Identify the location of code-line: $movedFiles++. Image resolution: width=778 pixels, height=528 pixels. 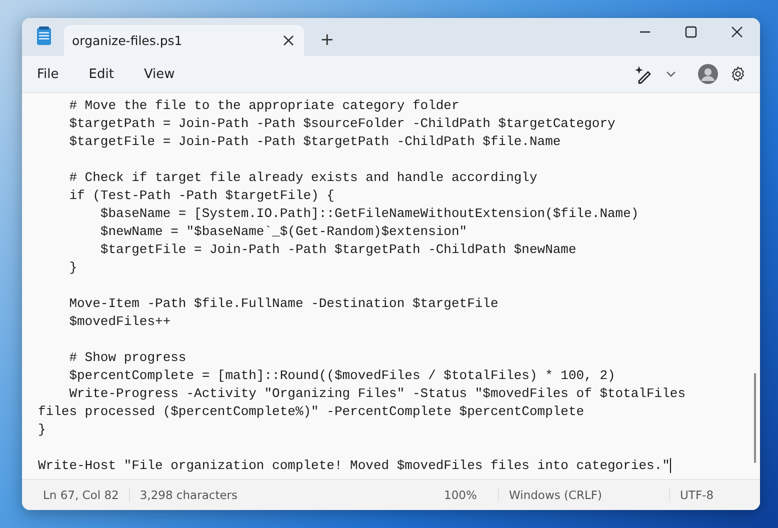
(119, 321).